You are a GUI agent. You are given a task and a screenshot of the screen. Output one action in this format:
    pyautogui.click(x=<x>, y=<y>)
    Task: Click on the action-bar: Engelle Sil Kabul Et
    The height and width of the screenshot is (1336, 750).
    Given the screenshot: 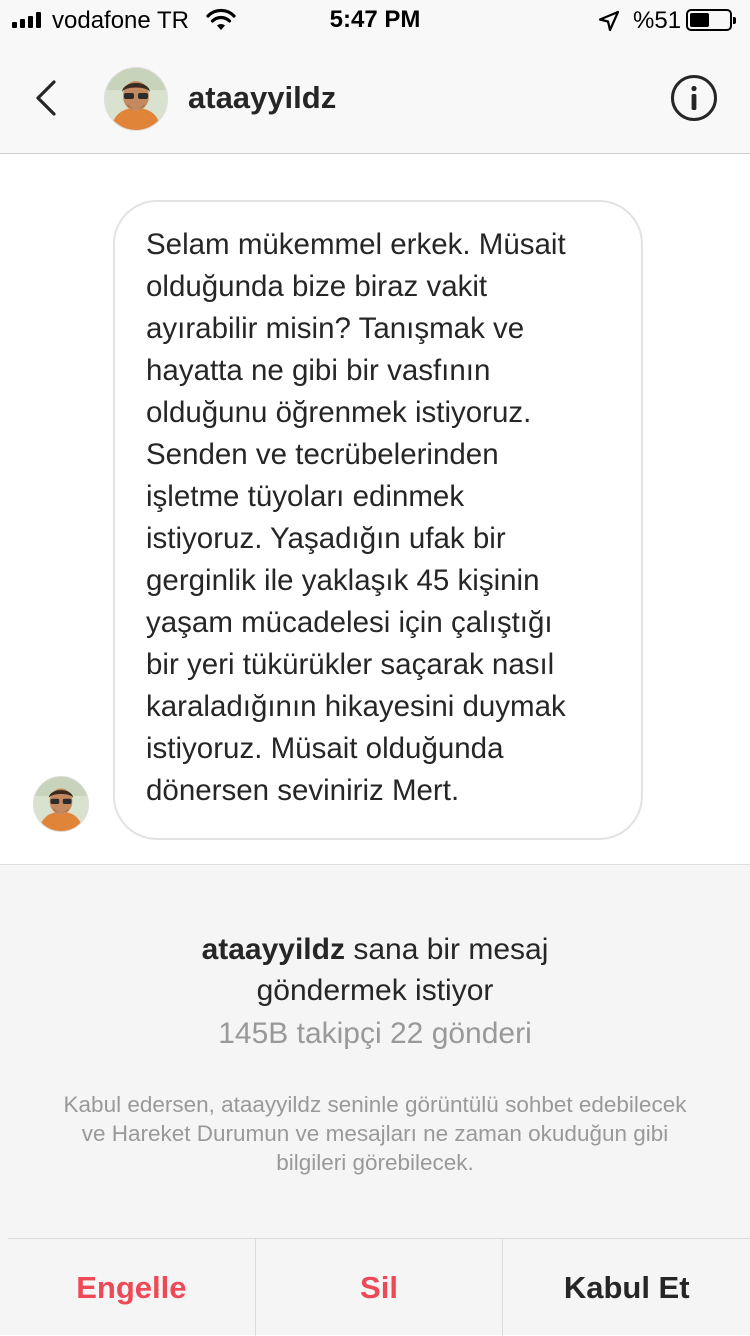 What is the action you would take?
    pyautogui.click(x=379, y=1287)
    